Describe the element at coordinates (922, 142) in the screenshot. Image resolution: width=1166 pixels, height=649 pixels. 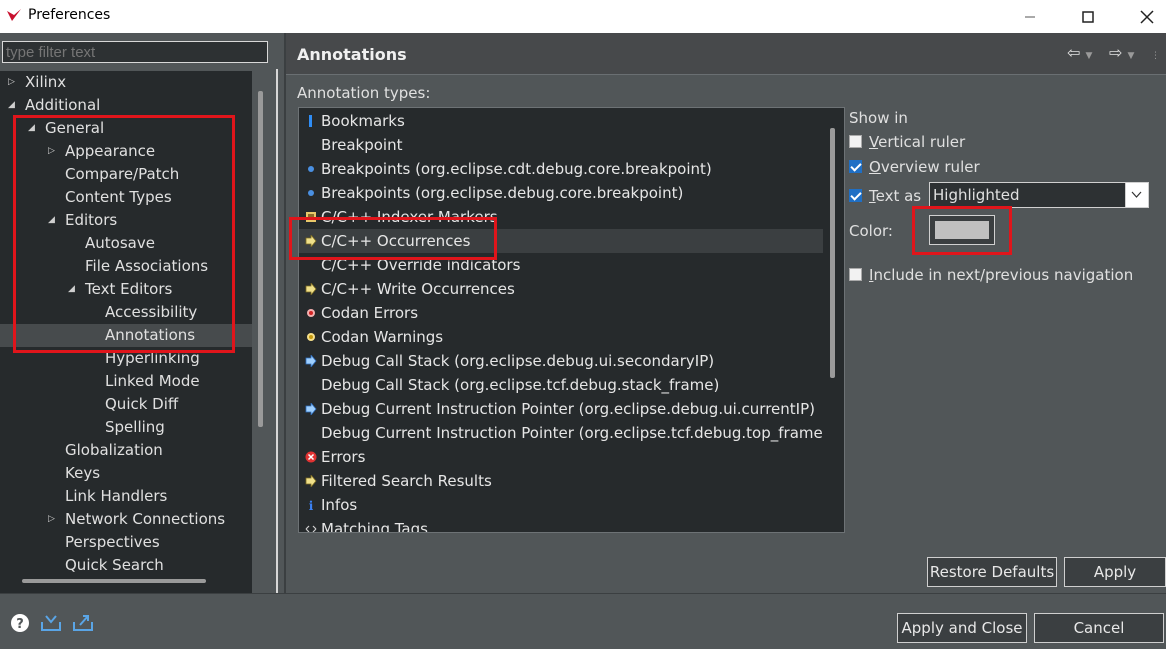
I see `vertical-ruler-label-rest: ertical ruler` at that location.